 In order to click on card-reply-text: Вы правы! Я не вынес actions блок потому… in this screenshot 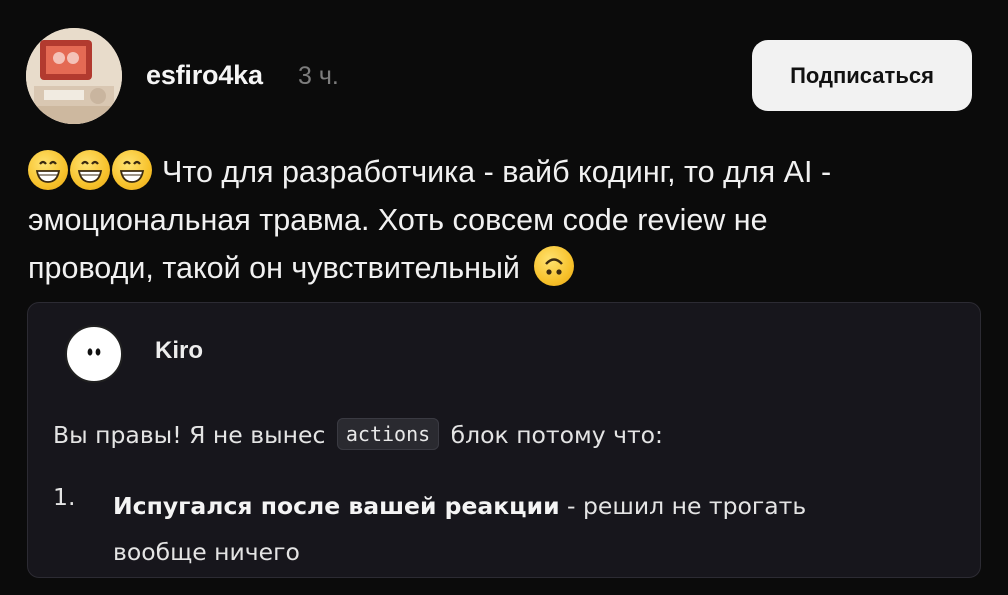, I will do `click(358, 434)`.